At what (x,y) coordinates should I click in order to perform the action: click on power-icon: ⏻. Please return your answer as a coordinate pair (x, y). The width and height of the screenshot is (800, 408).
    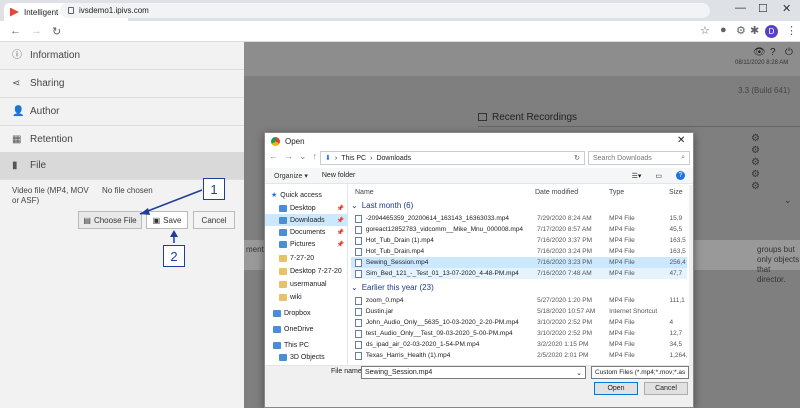
    Looking at the image, I should click on (789, 52).